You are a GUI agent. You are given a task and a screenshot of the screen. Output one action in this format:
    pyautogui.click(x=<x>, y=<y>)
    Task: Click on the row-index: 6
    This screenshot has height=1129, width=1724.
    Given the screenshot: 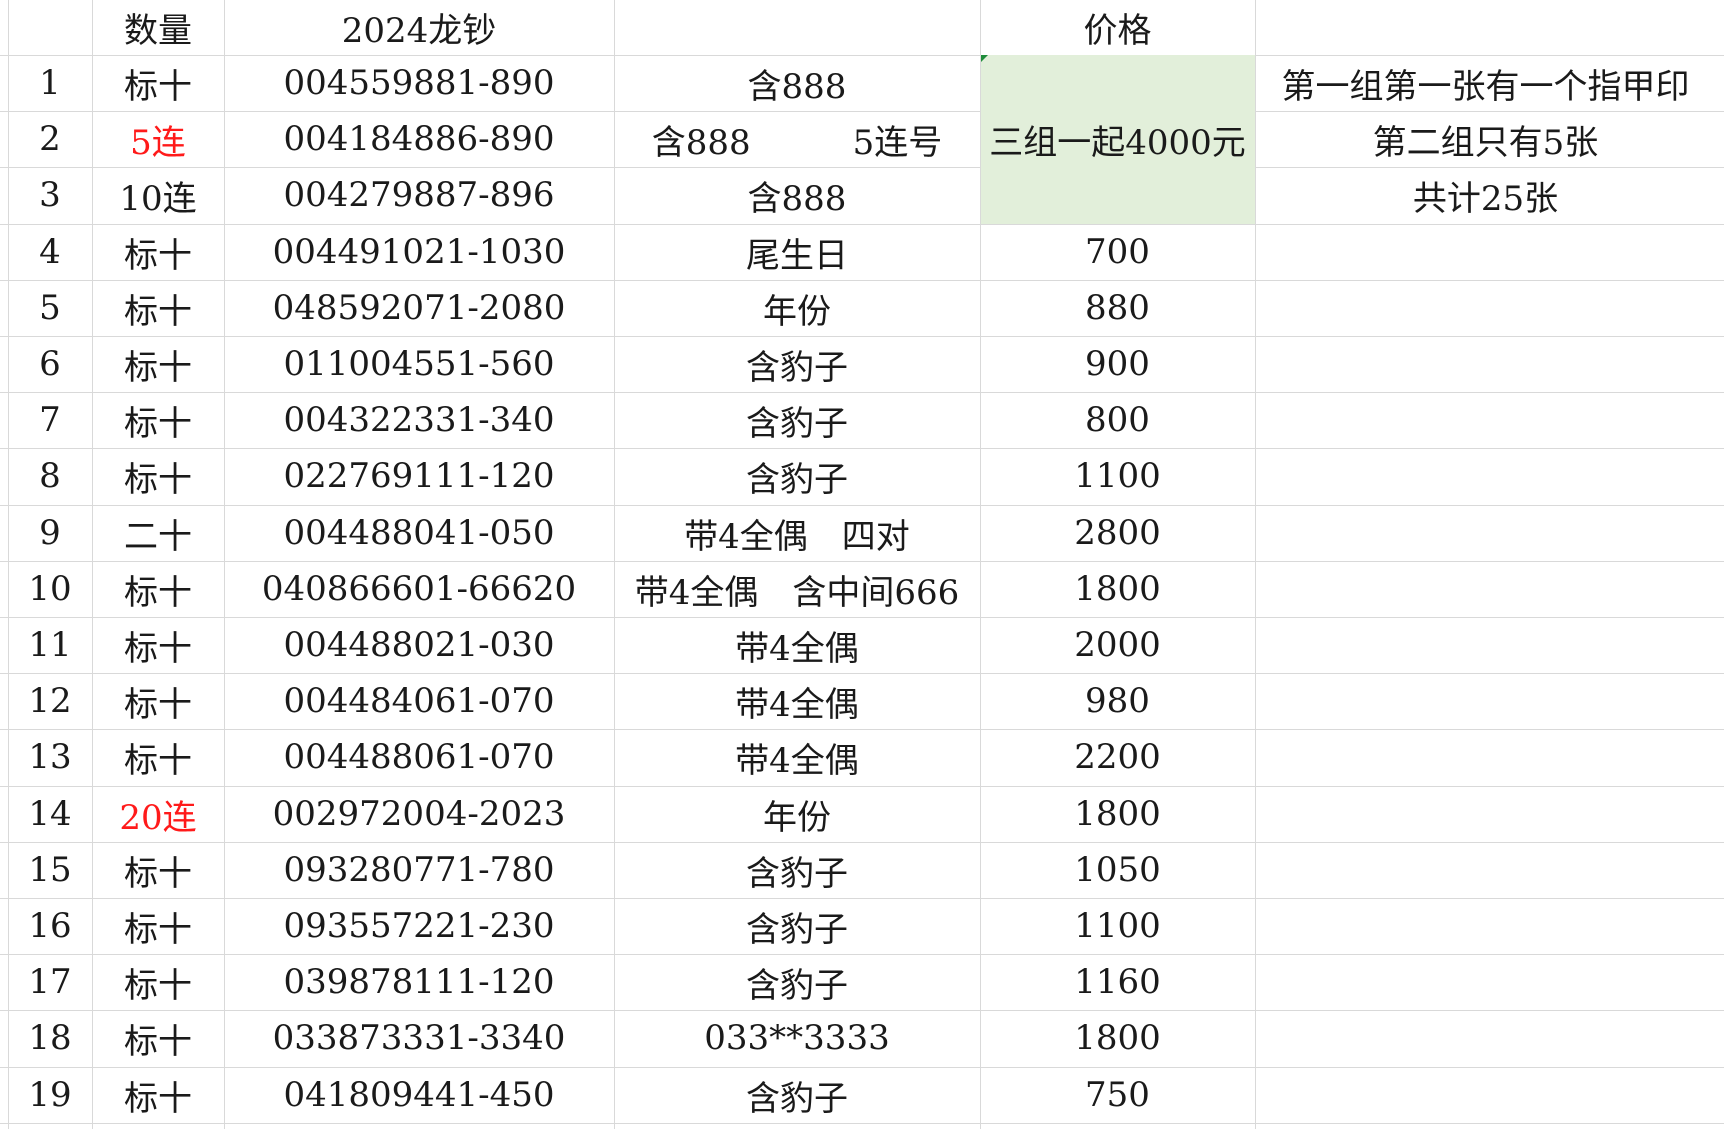 What is the action you would take?
    pyautogui.click(x=50, y=364)
    